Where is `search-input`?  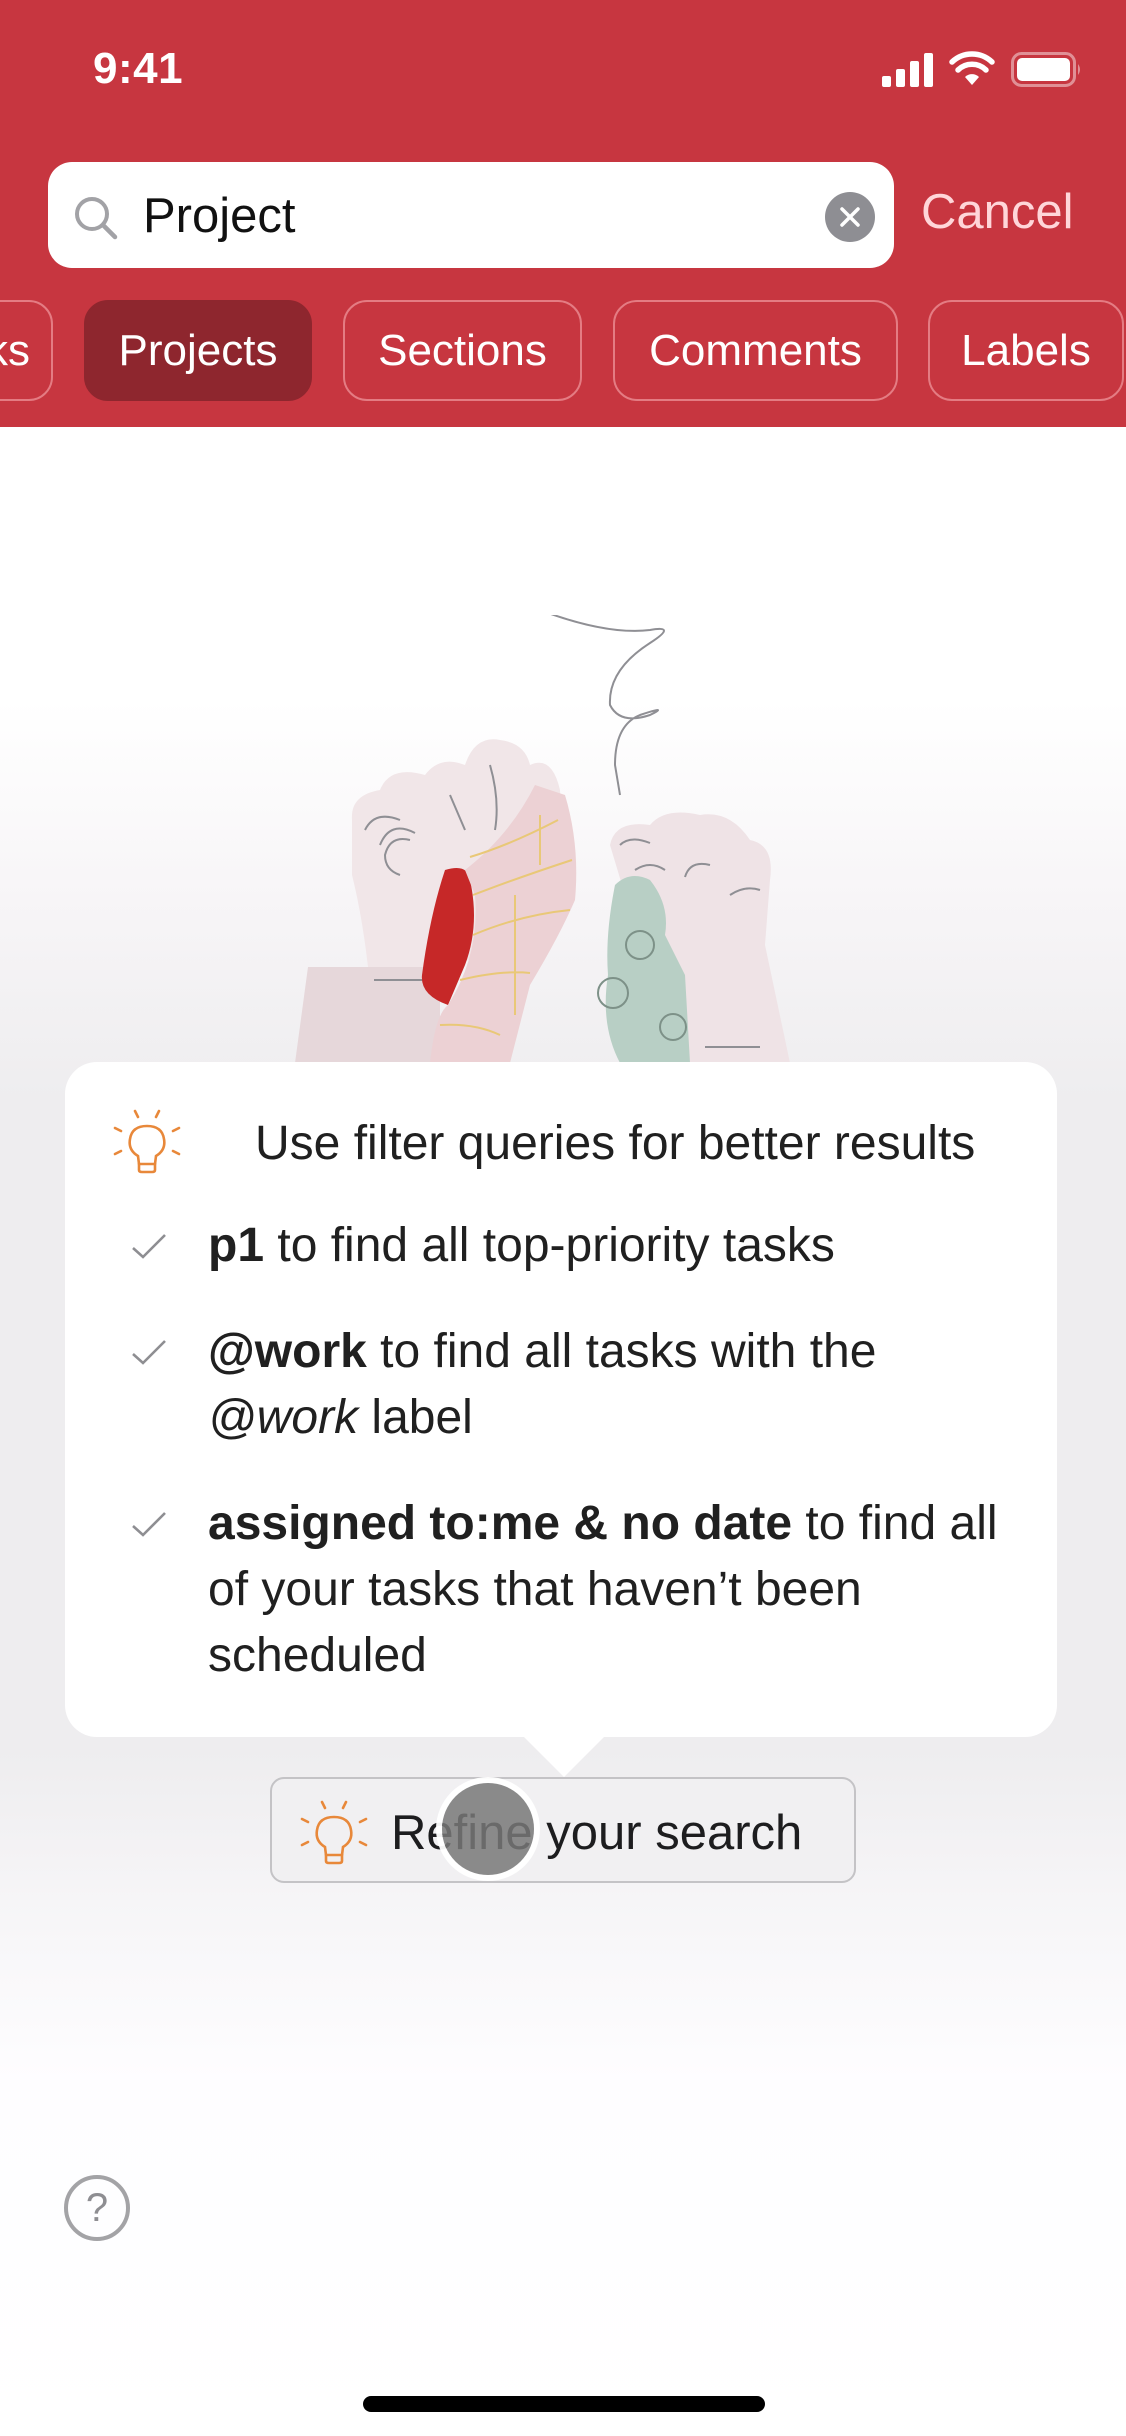
search-input is located at coordinates (443, 216).